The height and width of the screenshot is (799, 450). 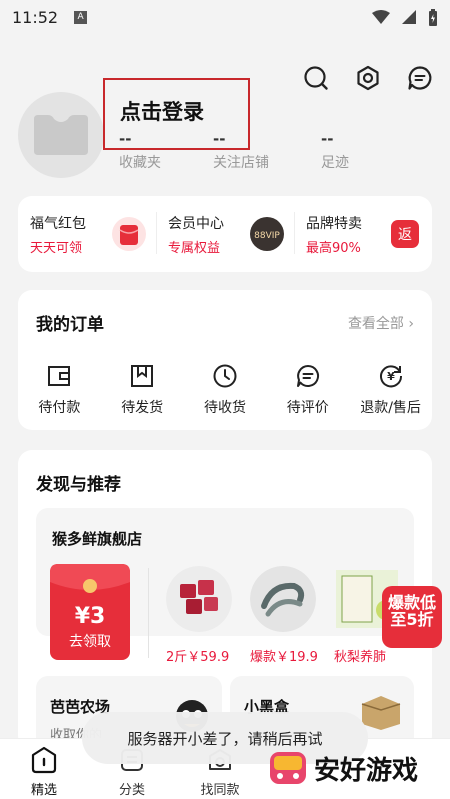 What do you see at coordinates (307, 390) in the screenshot?
I see `order-pending-review: 待评价` at bounding box center [307, 390].